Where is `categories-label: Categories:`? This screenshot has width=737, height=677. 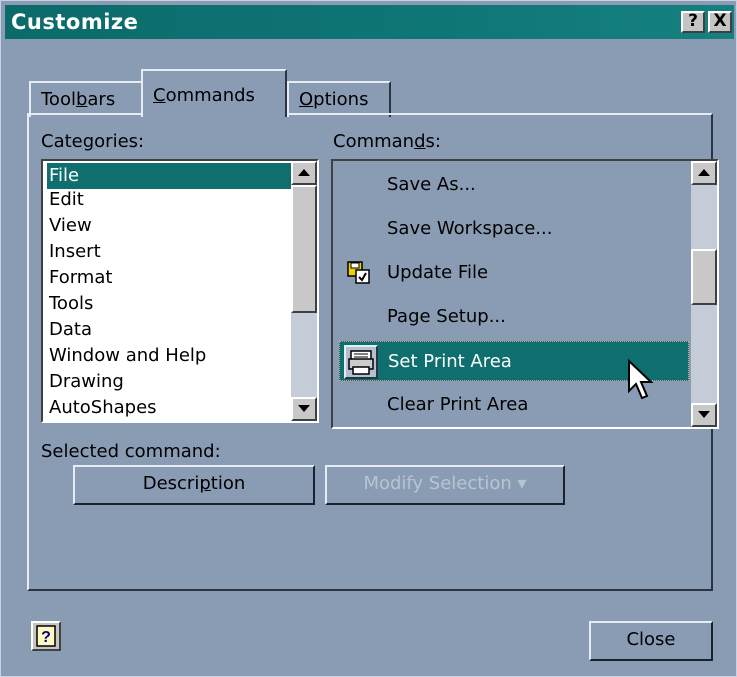
categories-label: Categories: is located at coordinates (93, 141).